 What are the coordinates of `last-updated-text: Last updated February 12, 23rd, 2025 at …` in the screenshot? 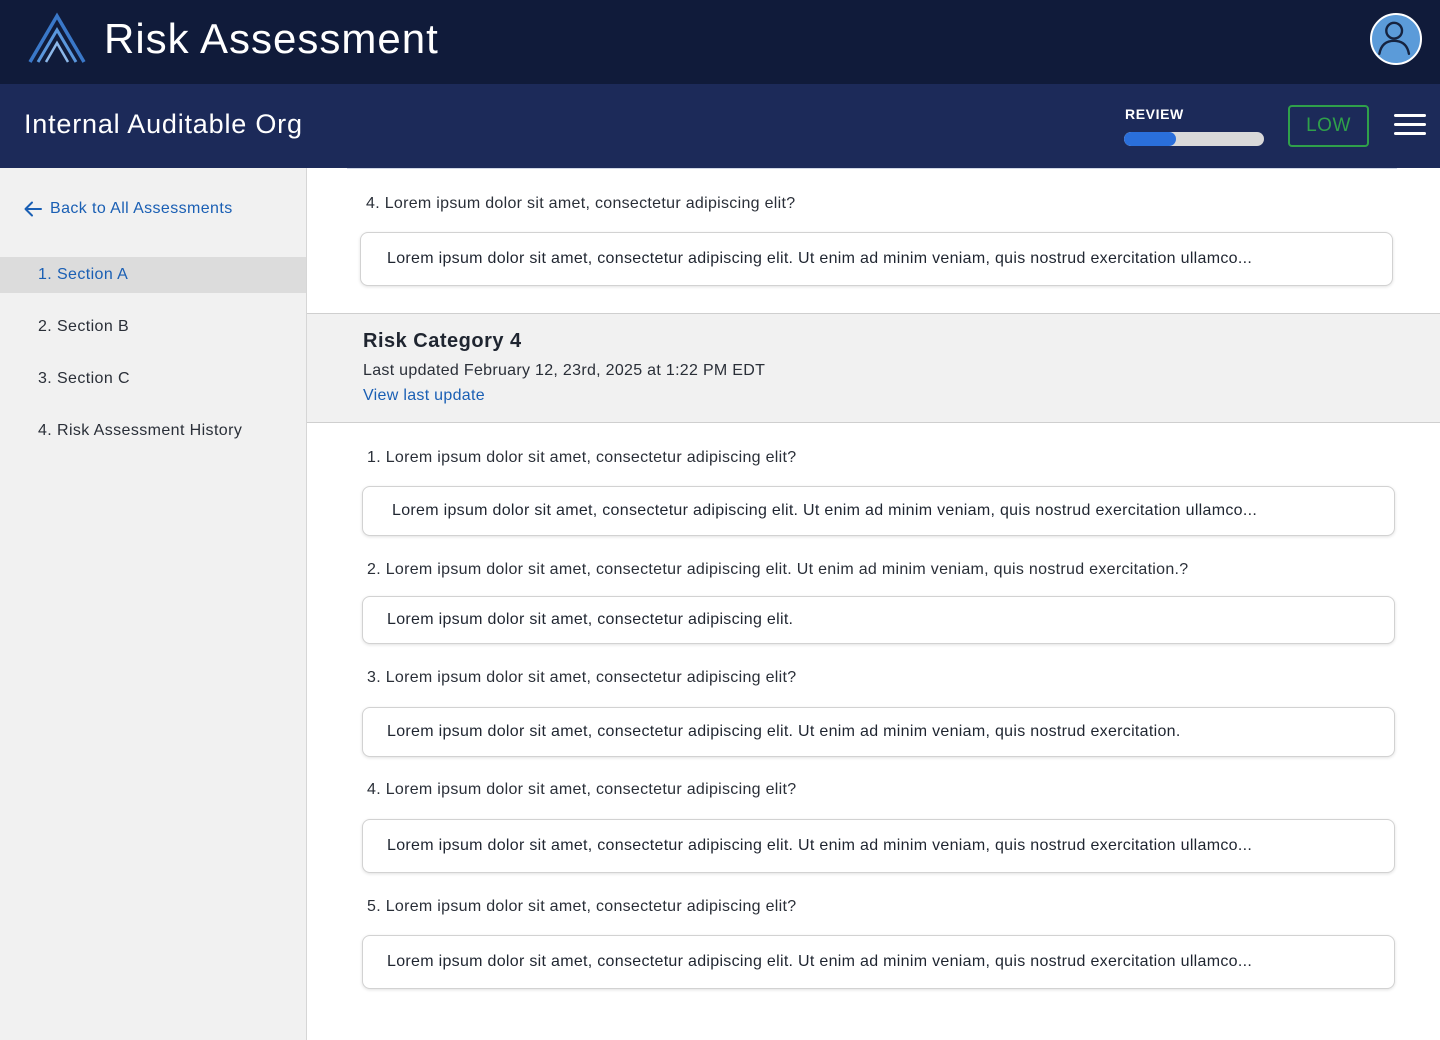 It's located at (564, 370).